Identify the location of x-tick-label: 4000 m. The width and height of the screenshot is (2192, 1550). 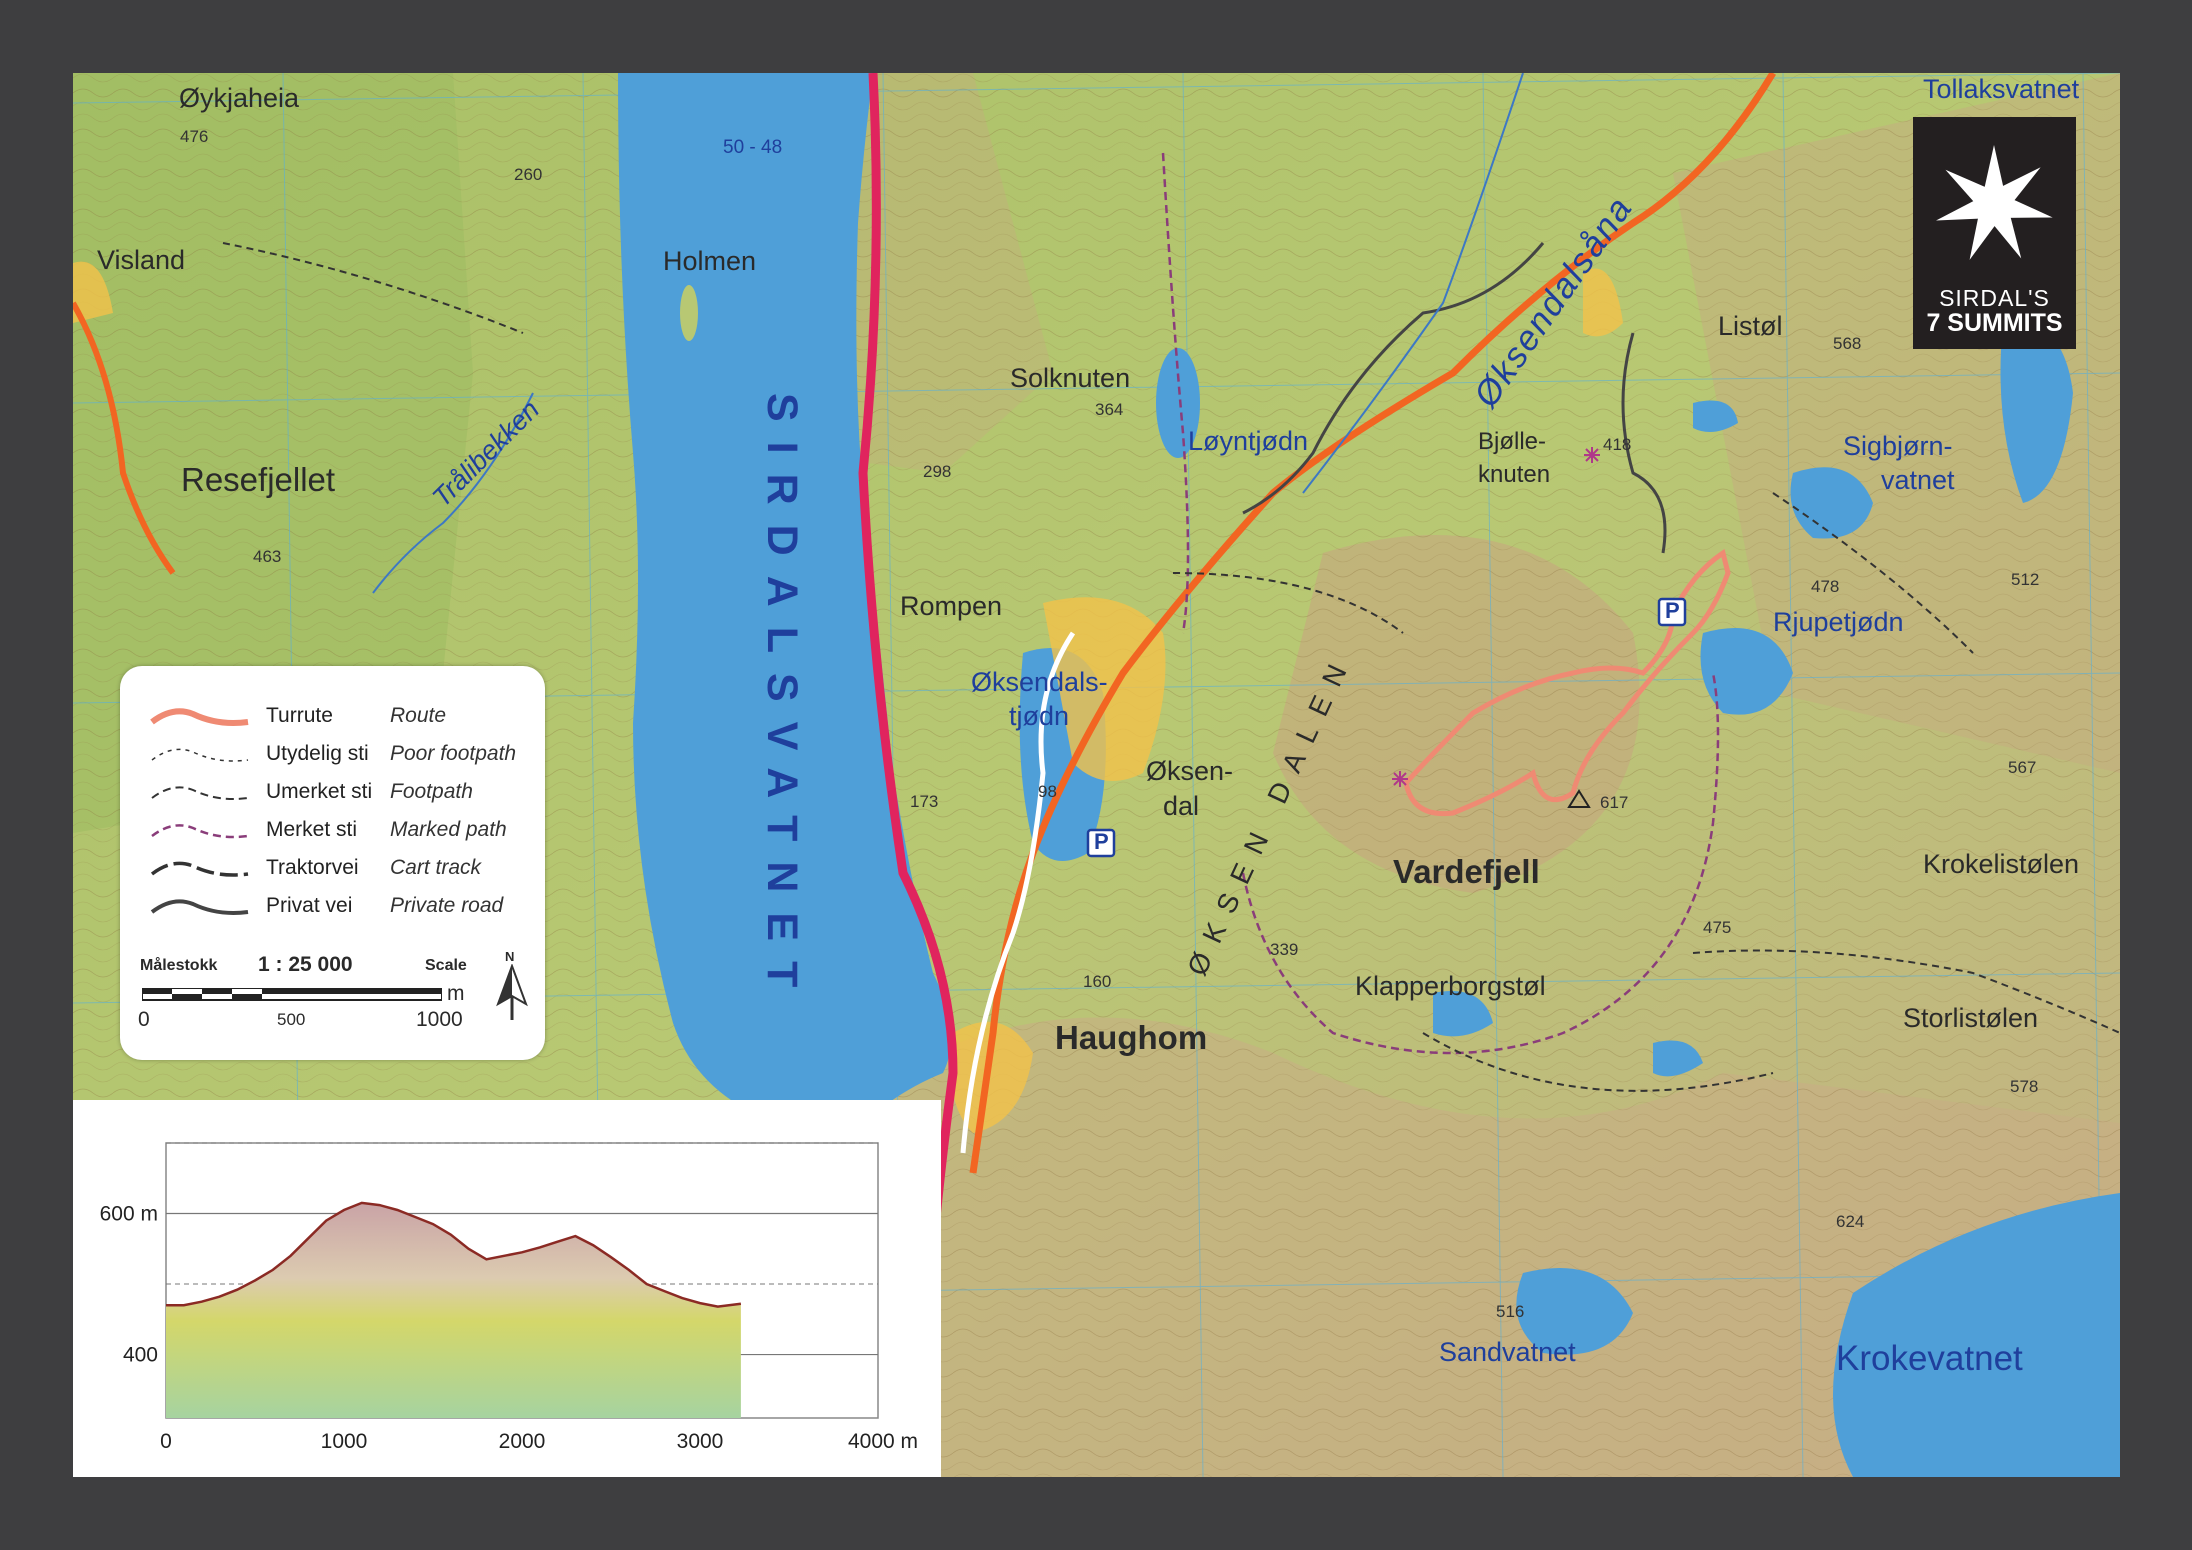
(883, 1441).